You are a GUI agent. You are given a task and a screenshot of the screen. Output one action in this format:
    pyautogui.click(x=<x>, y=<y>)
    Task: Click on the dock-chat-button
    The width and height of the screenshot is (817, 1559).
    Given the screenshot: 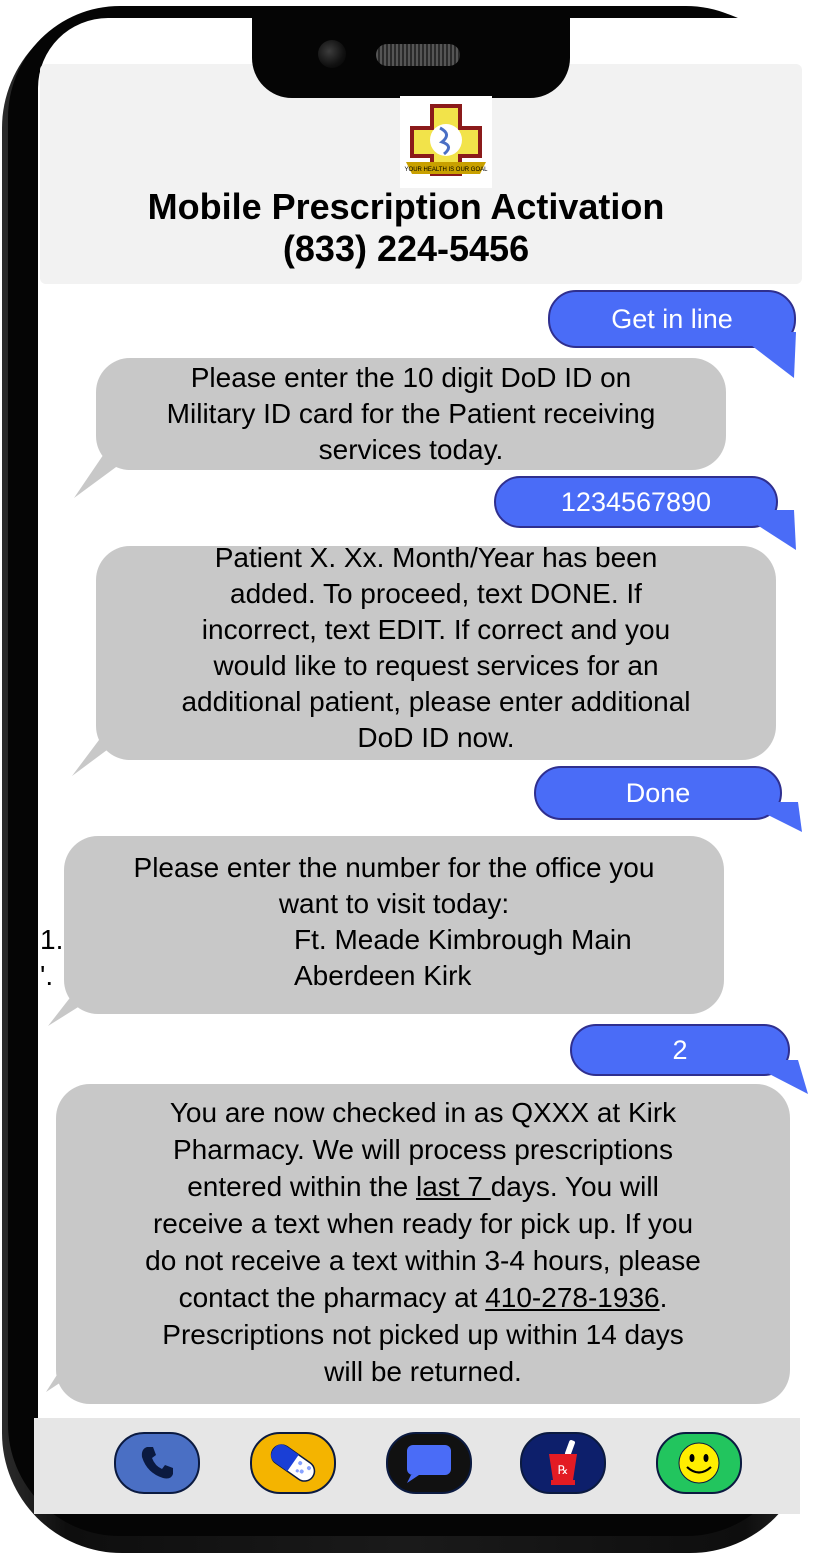 What is the action you would take?
    pyautogui.click(x=429, y=1463)
    